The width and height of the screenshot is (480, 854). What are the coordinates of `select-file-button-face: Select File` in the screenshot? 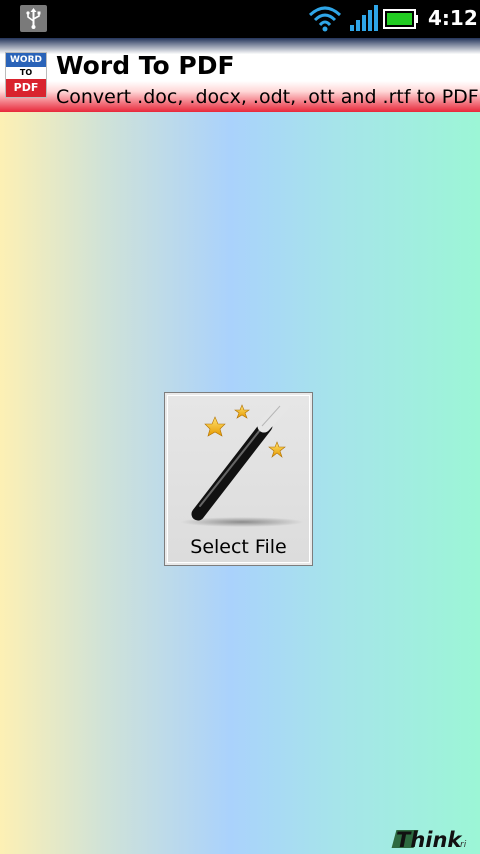 It's located at (238, 479).